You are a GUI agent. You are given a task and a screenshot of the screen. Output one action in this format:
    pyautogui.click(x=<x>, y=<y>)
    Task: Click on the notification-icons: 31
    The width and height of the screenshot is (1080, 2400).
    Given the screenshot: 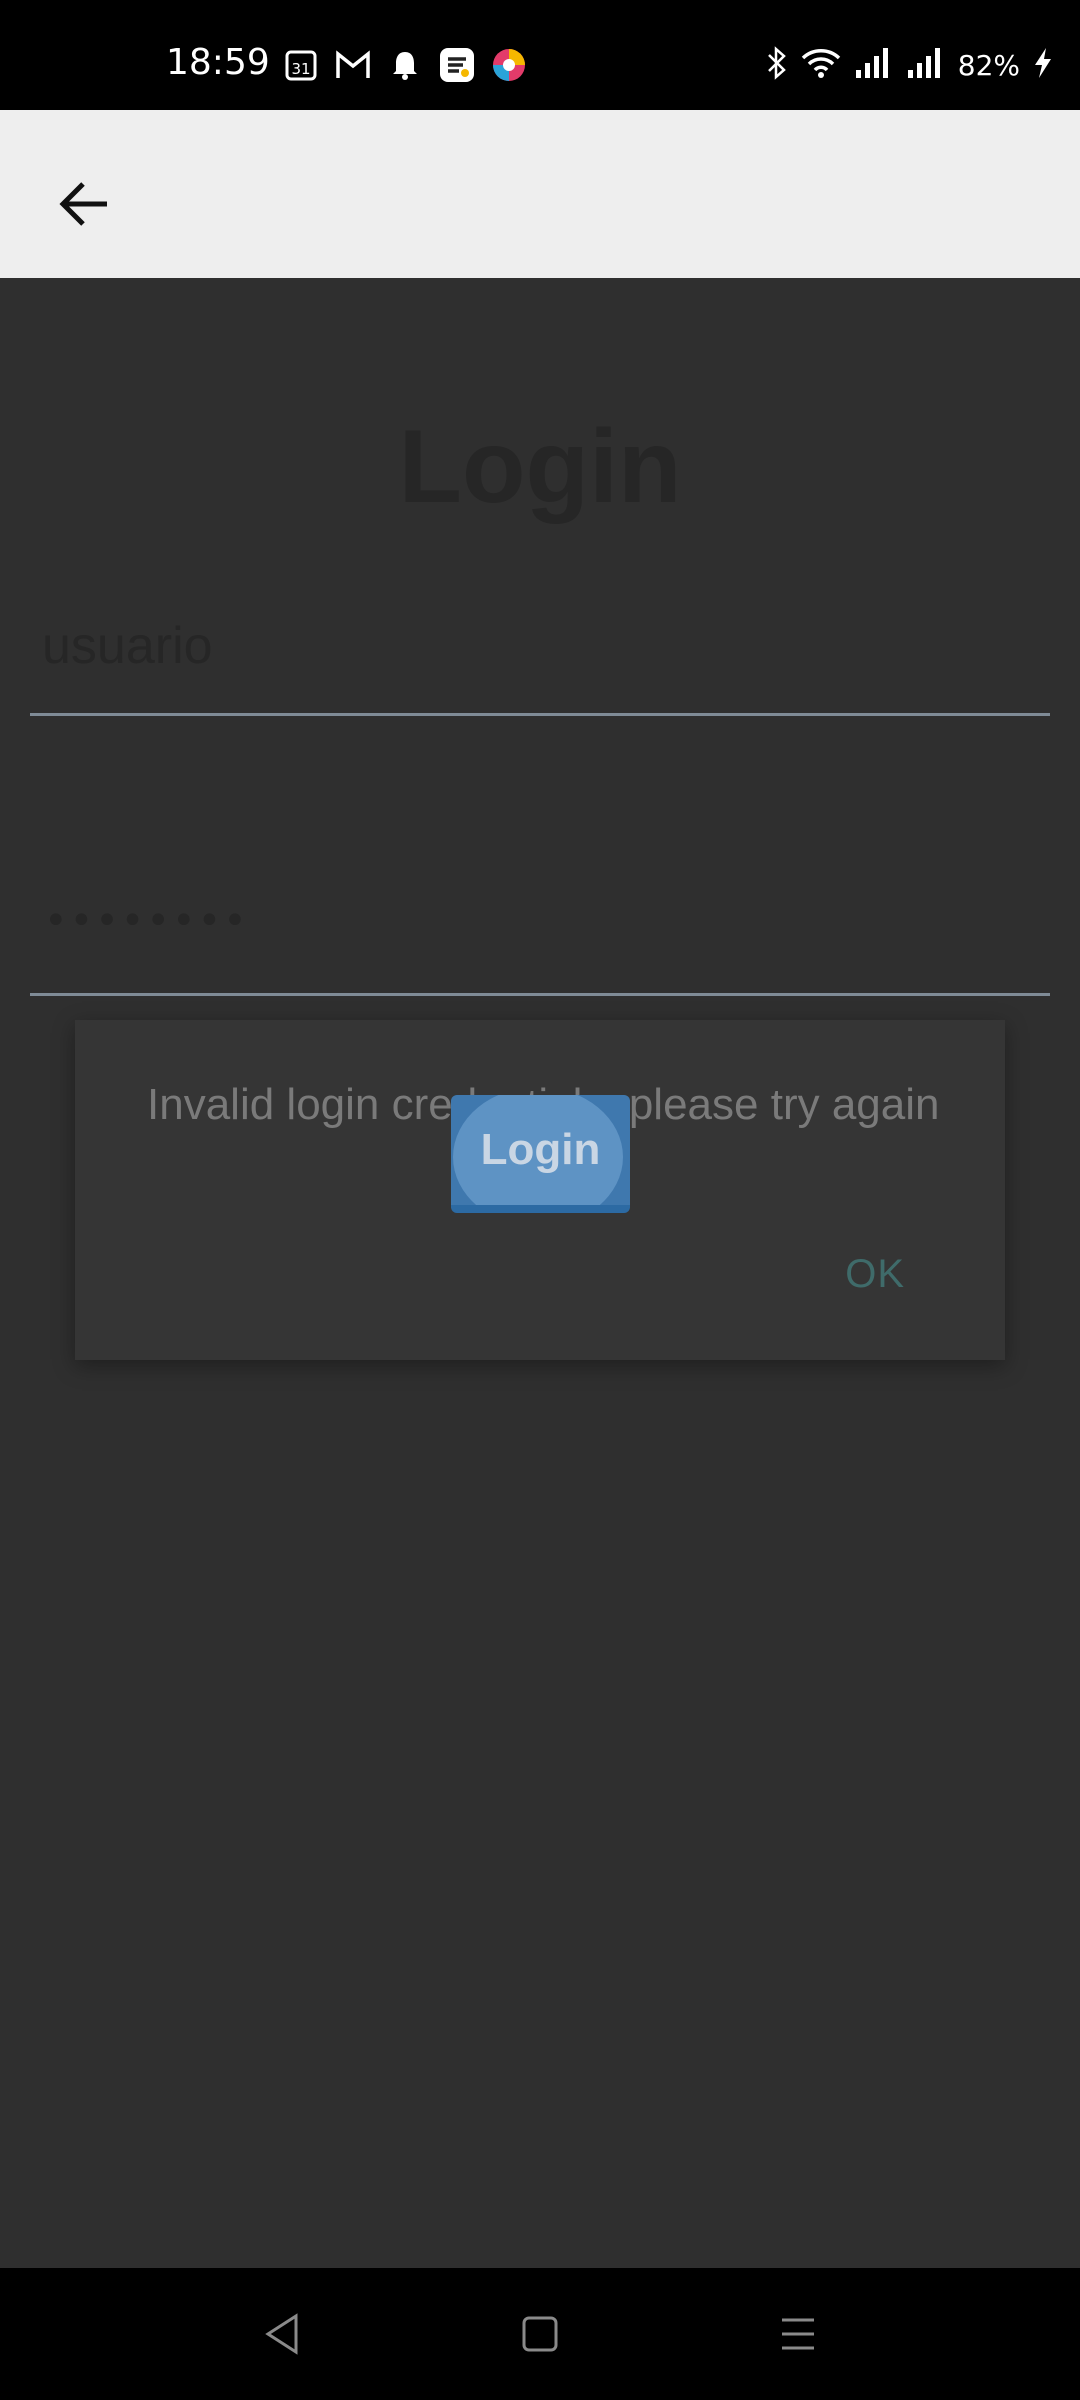 What is the action you would take?
    pyautogui.click(x=405, y=65)
    